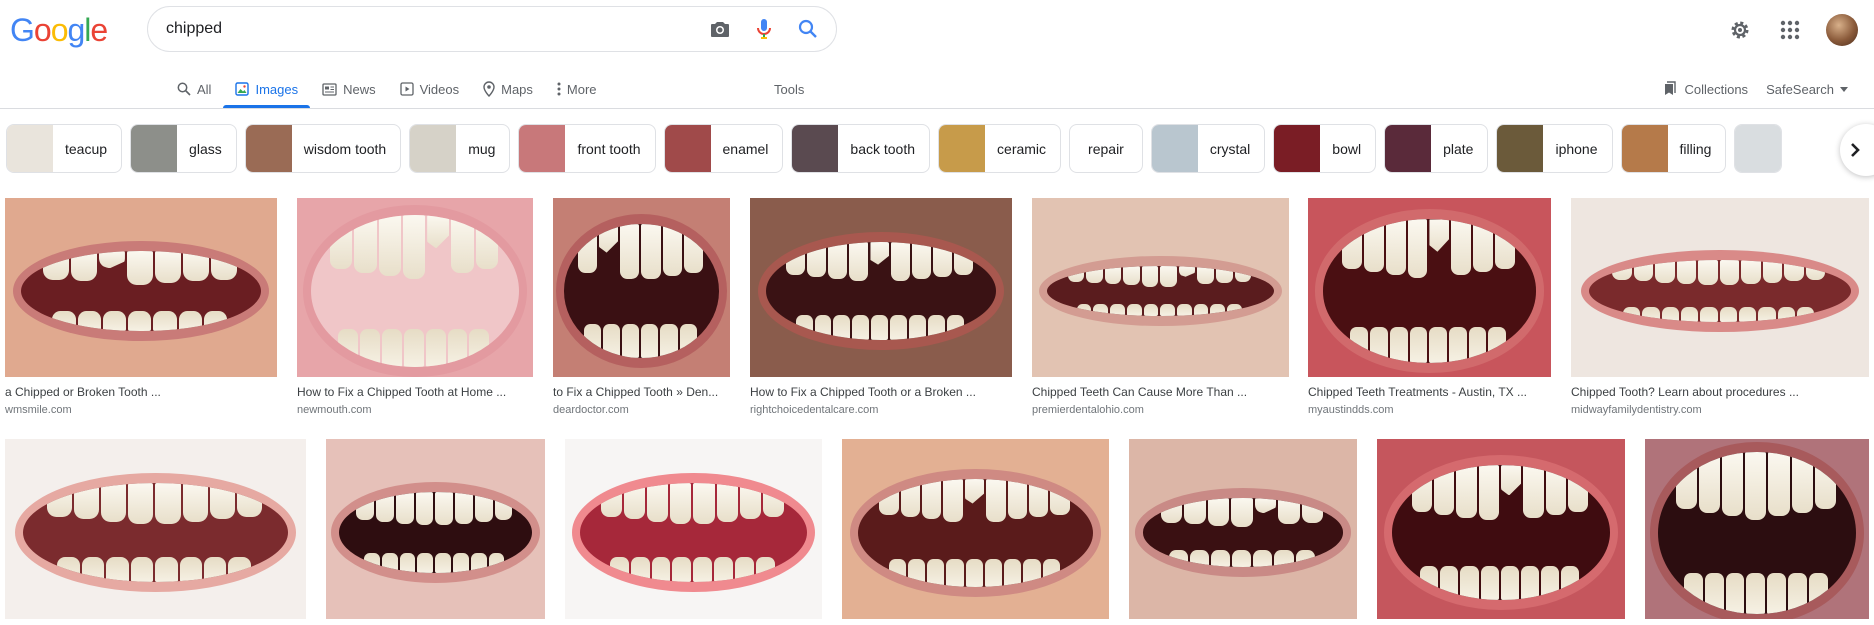  What do you see at coordinates (508, 89) in the screenshot?
I see `tab-maps: Maps` at bounding box center [508, 89].